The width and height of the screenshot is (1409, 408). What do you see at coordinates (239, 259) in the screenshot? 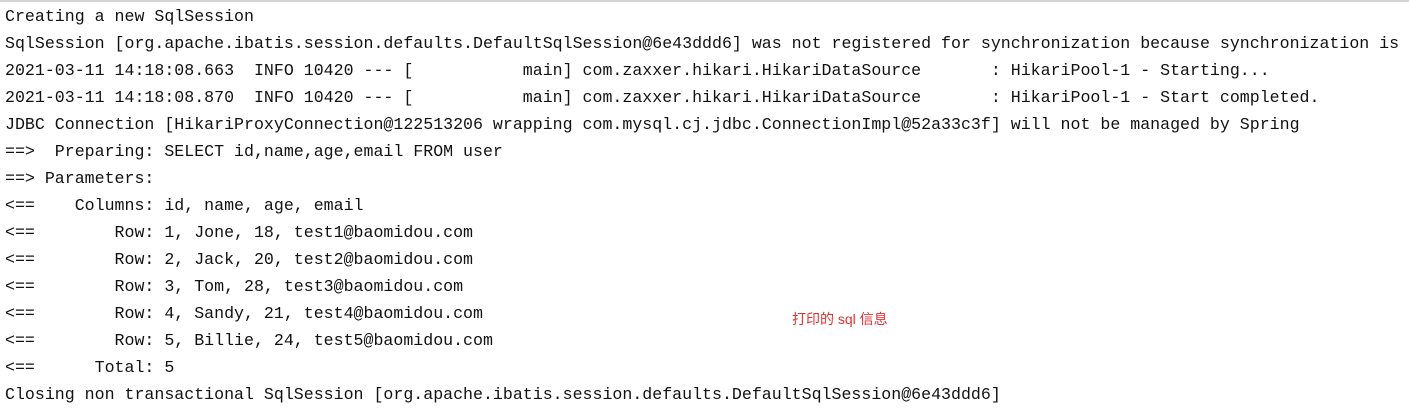
I see `sql-row-line: <== Row: 2, Jack, 20, test2@baomidou.com` at bounding box center [239, 259].